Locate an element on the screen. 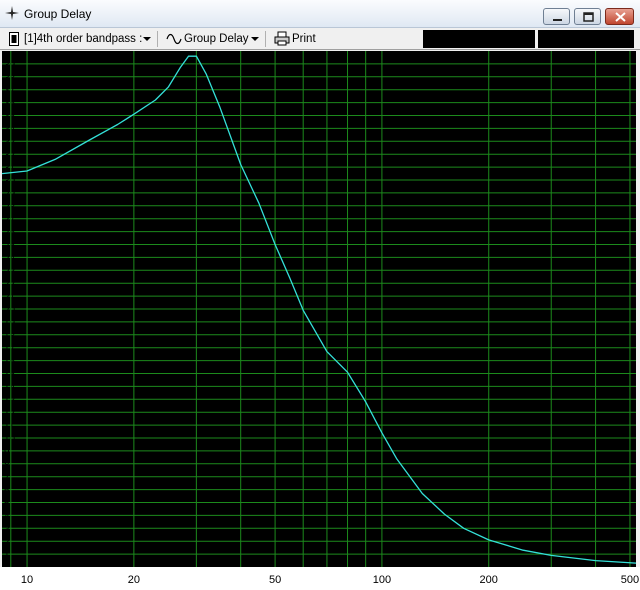 This screenshot has width=640, height=590. y-tick-label: 12 is located at coordinates (10, 413).